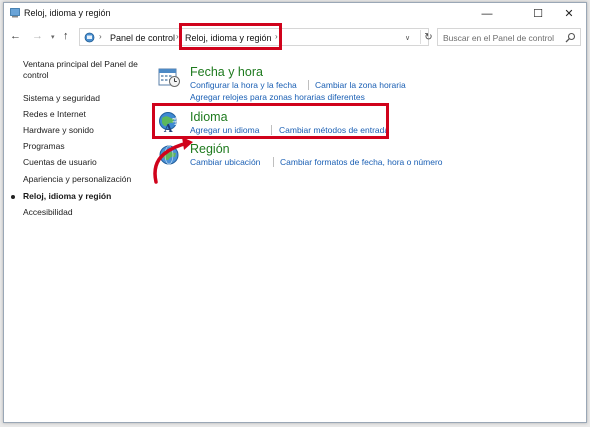  What do you see at coordinates (82, 130) in the screenshot?
I see `sidebar-item-hardware-sonido: Hardware y sonido` at bounding box center [82, 130].